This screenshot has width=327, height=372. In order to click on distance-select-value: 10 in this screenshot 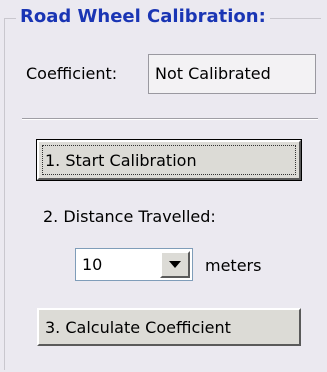, I will do `click(92, 264)`.